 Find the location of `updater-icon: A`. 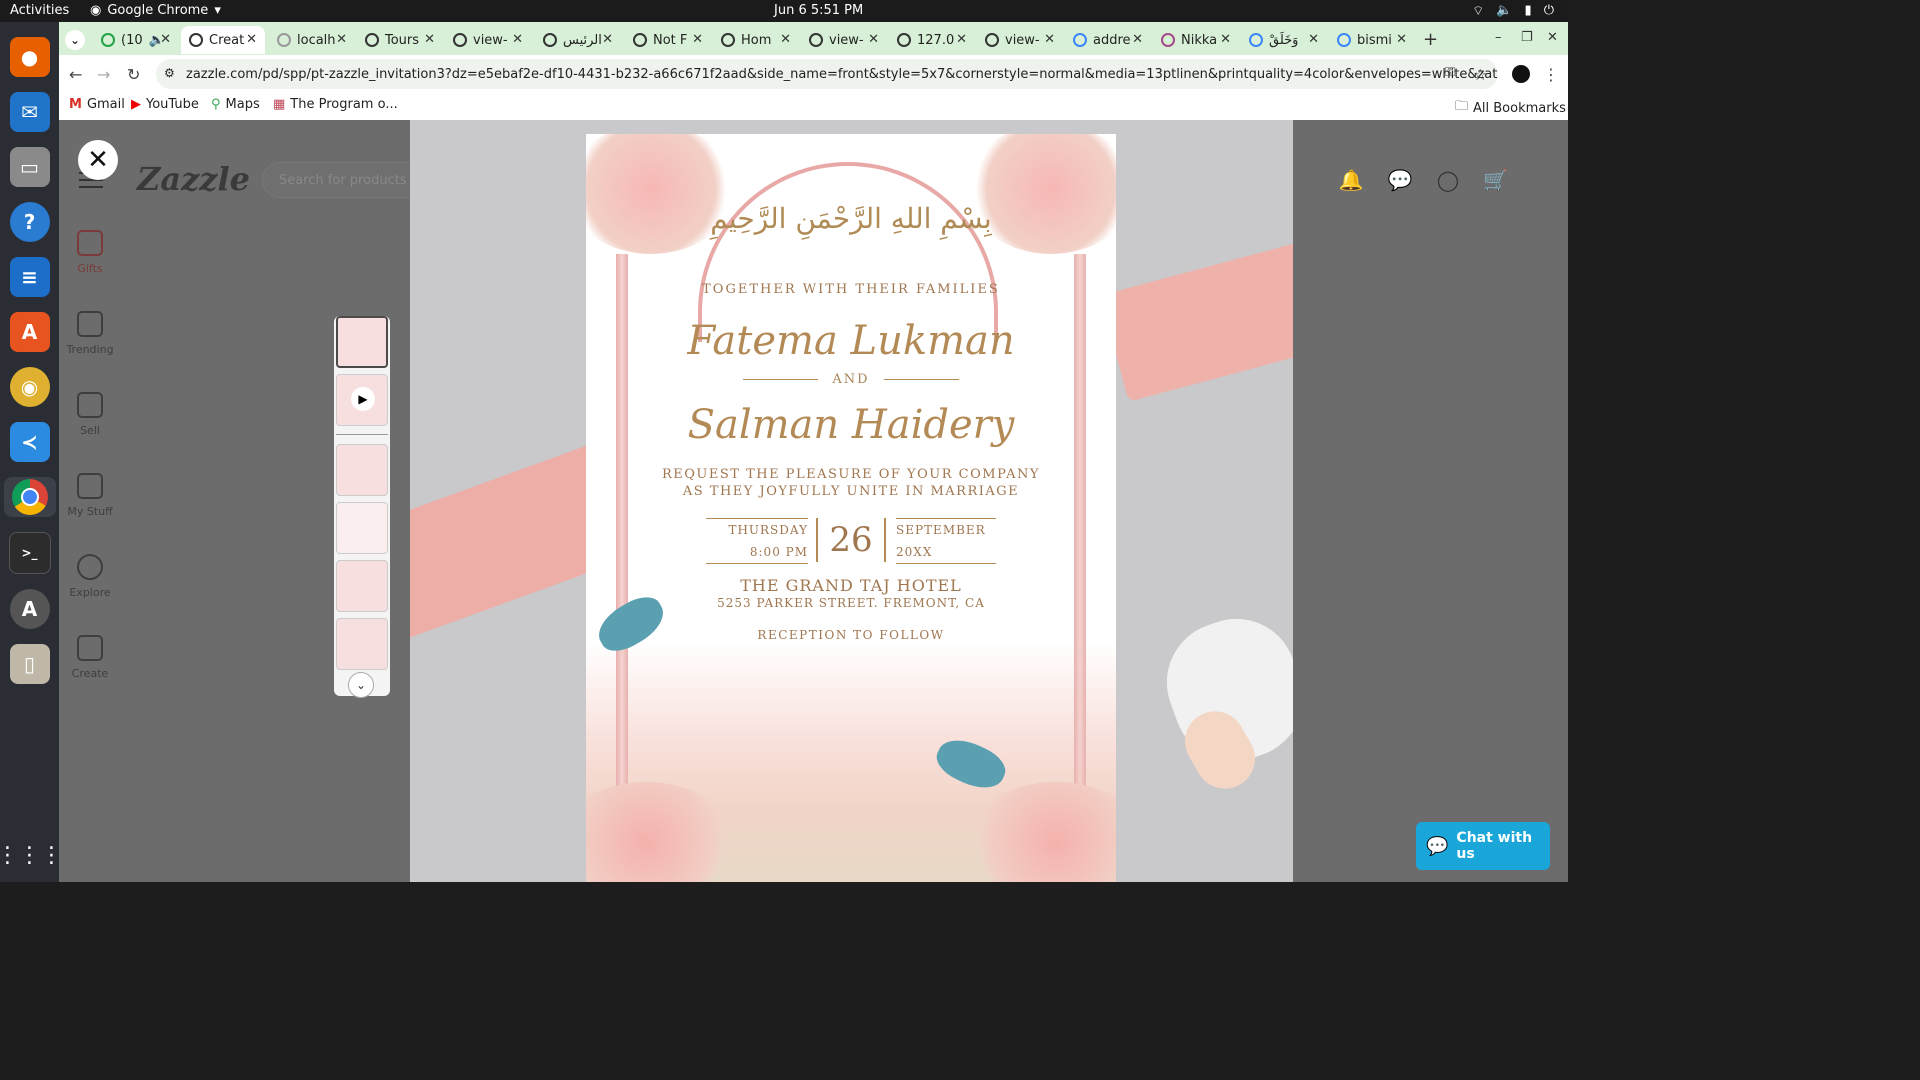

updater-icon: A is located at coordinates (29, 609).